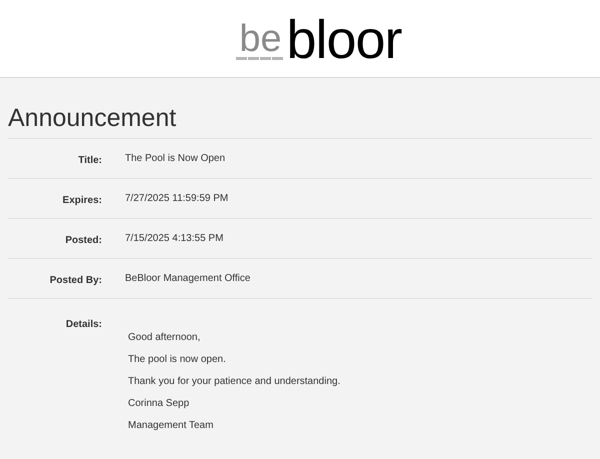 This screenshot has width=600, height=459. What do you see at coordinates (82, 200) in the screenshot?
I see `field-label: Expires:` at bounding box center [82, 200].